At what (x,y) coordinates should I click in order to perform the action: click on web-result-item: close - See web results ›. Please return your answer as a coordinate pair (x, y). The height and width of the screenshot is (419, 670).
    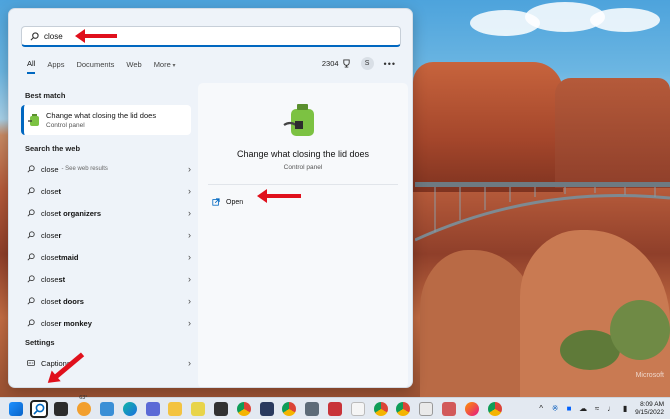
    Looking at the image, I should click on (107, 169).